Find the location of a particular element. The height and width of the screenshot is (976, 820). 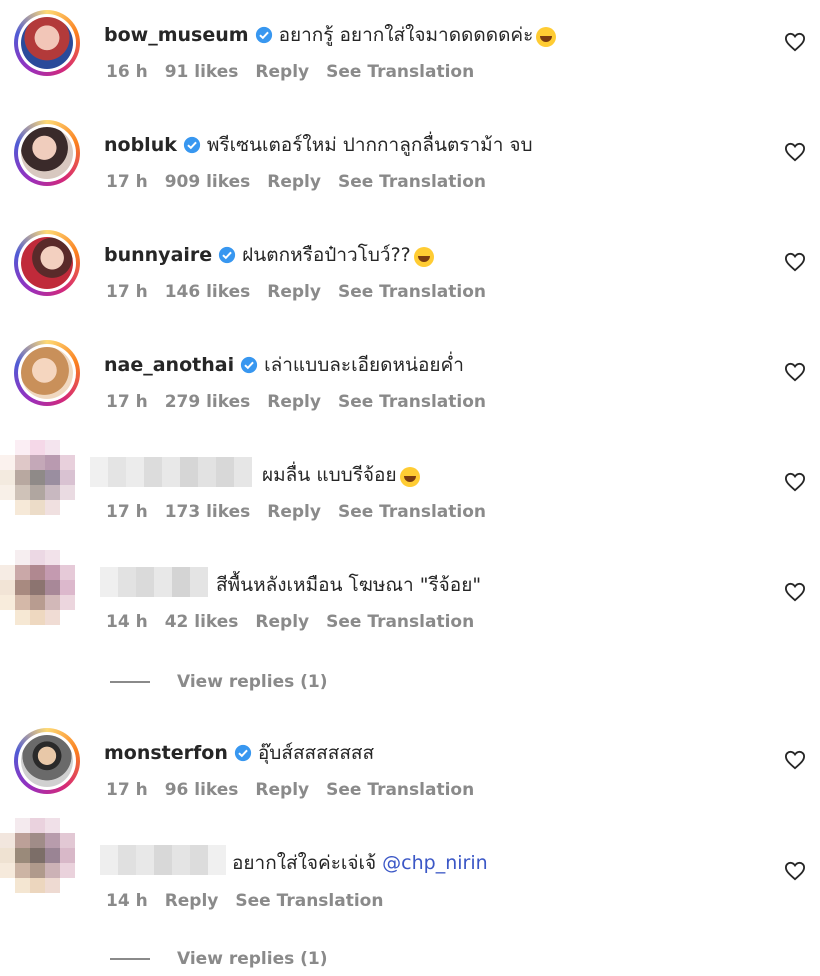

comment-text: อุ๊บส์สสสสสสส is located at coordinates (316, 753).